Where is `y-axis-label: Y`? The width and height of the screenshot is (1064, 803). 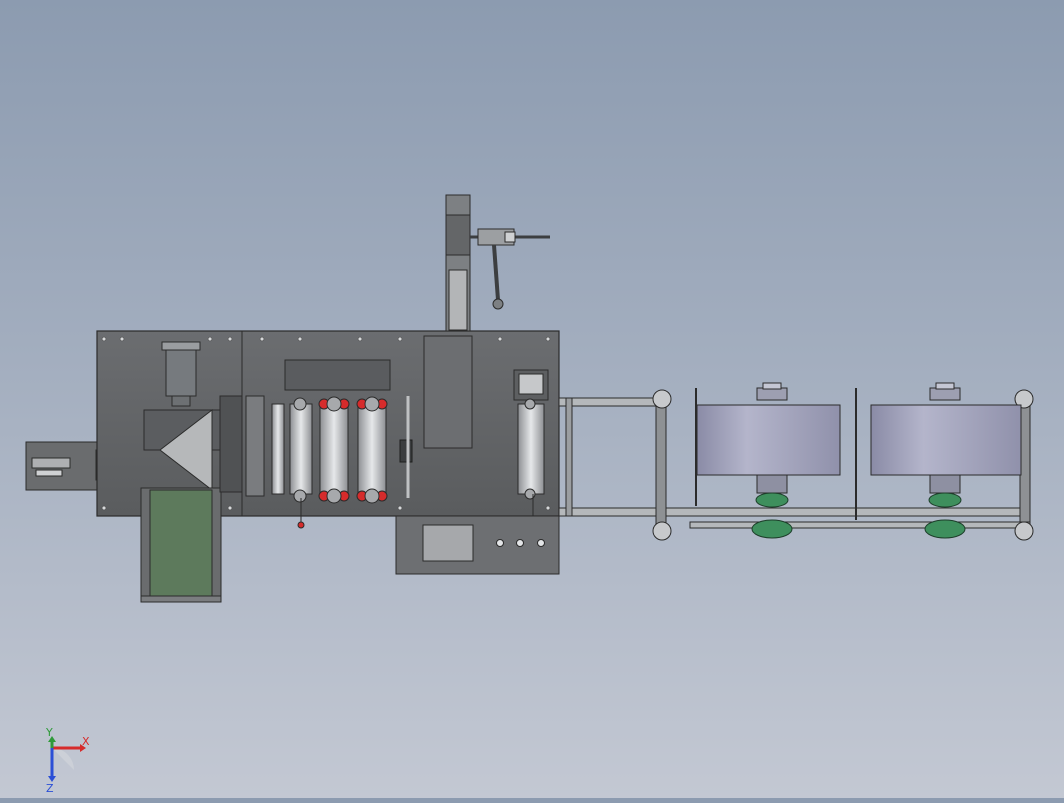
y-axis-label: Y is located at coordinates (49, 732).